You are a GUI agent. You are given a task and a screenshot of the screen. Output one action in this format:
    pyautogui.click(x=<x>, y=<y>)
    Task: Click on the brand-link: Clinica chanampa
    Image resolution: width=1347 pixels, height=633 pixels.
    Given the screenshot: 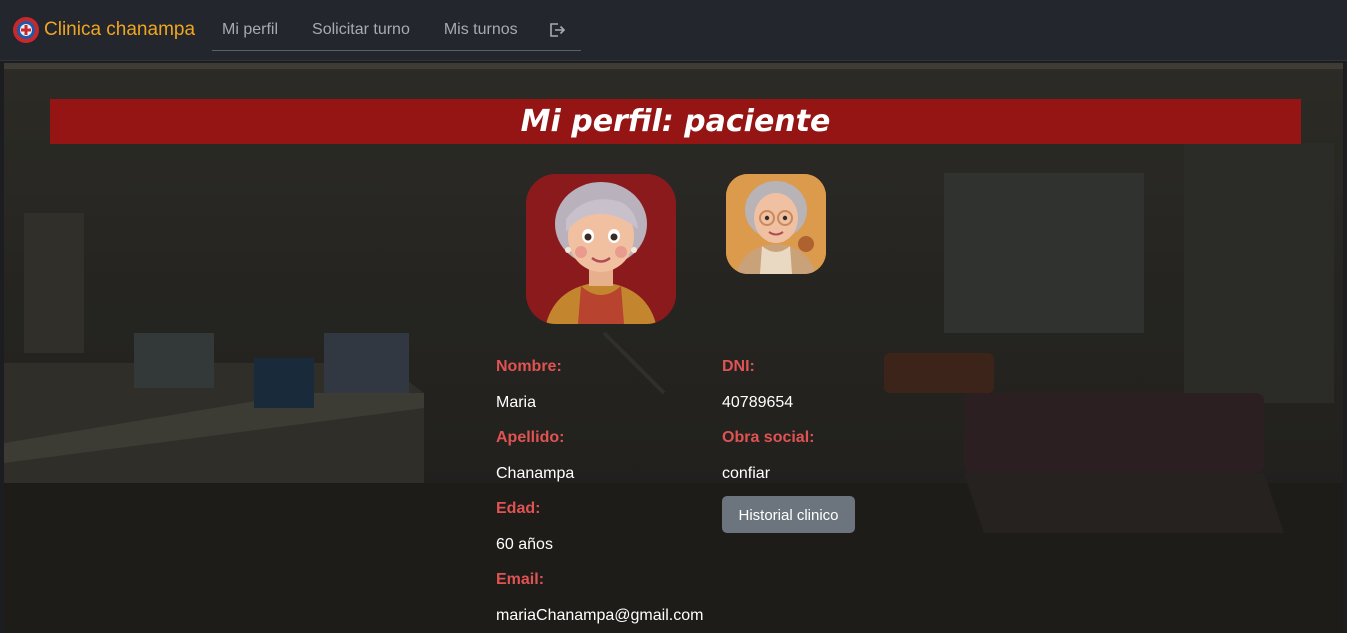 What is the action you would take?
    pyautogui.click(x=103, y=30)
    